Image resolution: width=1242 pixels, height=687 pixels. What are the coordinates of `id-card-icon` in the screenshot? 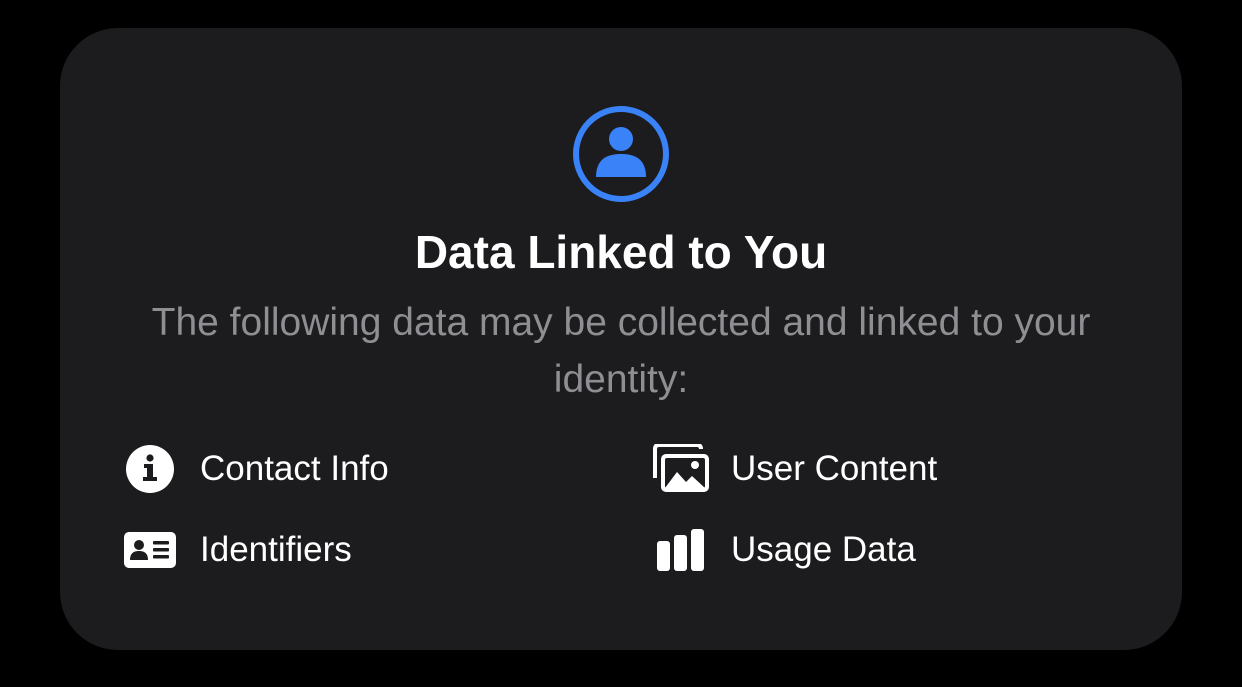 It's located at (150, 550).